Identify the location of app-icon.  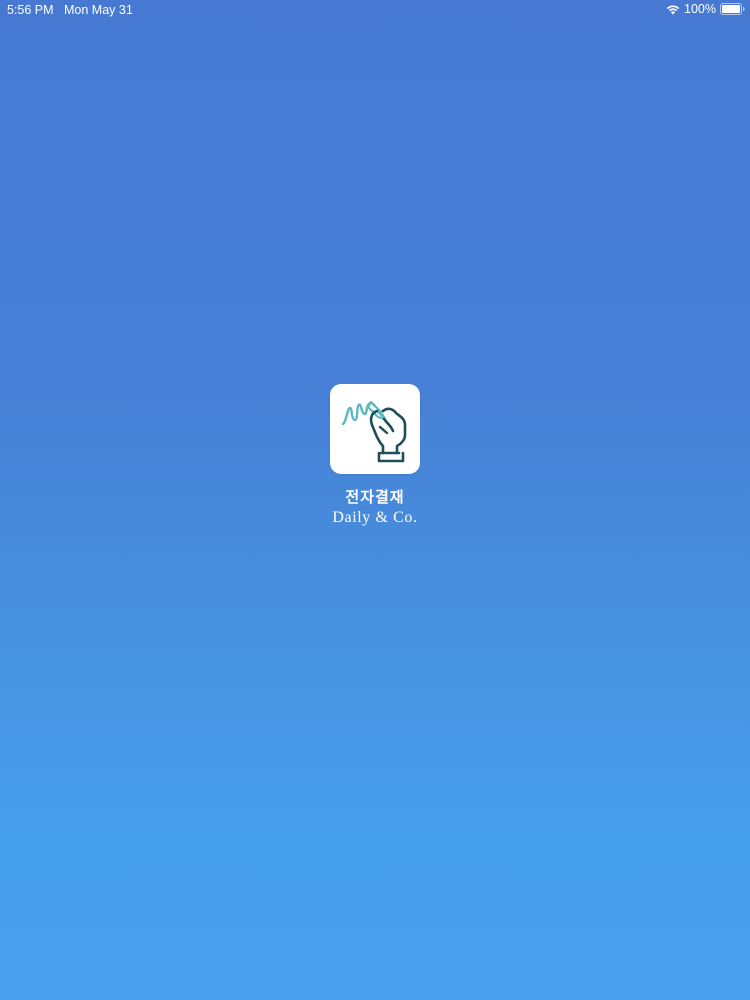
(375, 429).